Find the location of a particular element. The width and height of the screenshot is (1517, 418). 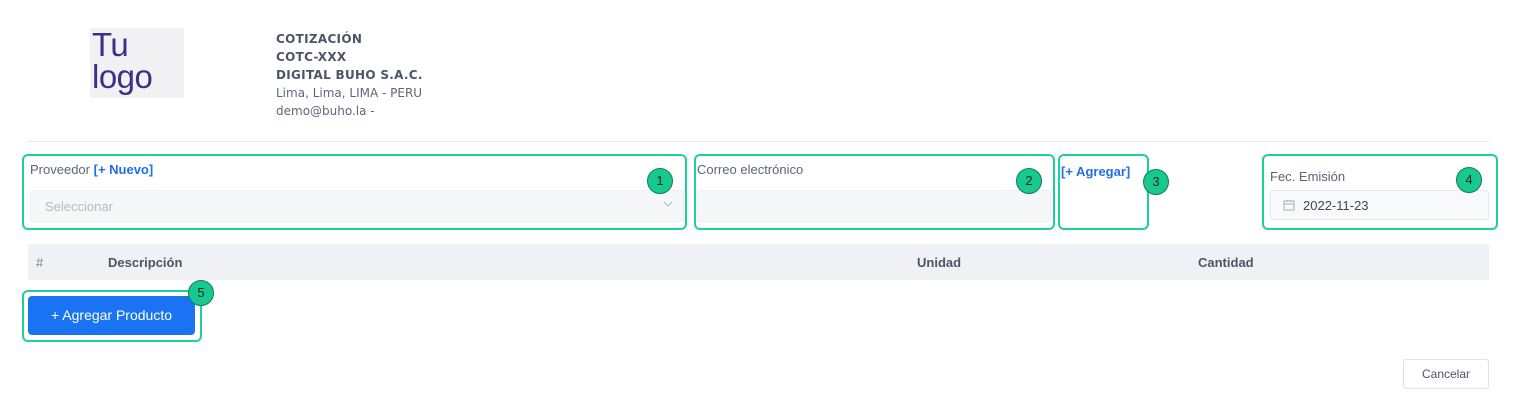

supplier-select: Seleccionar is located at coordinates (357, 206).